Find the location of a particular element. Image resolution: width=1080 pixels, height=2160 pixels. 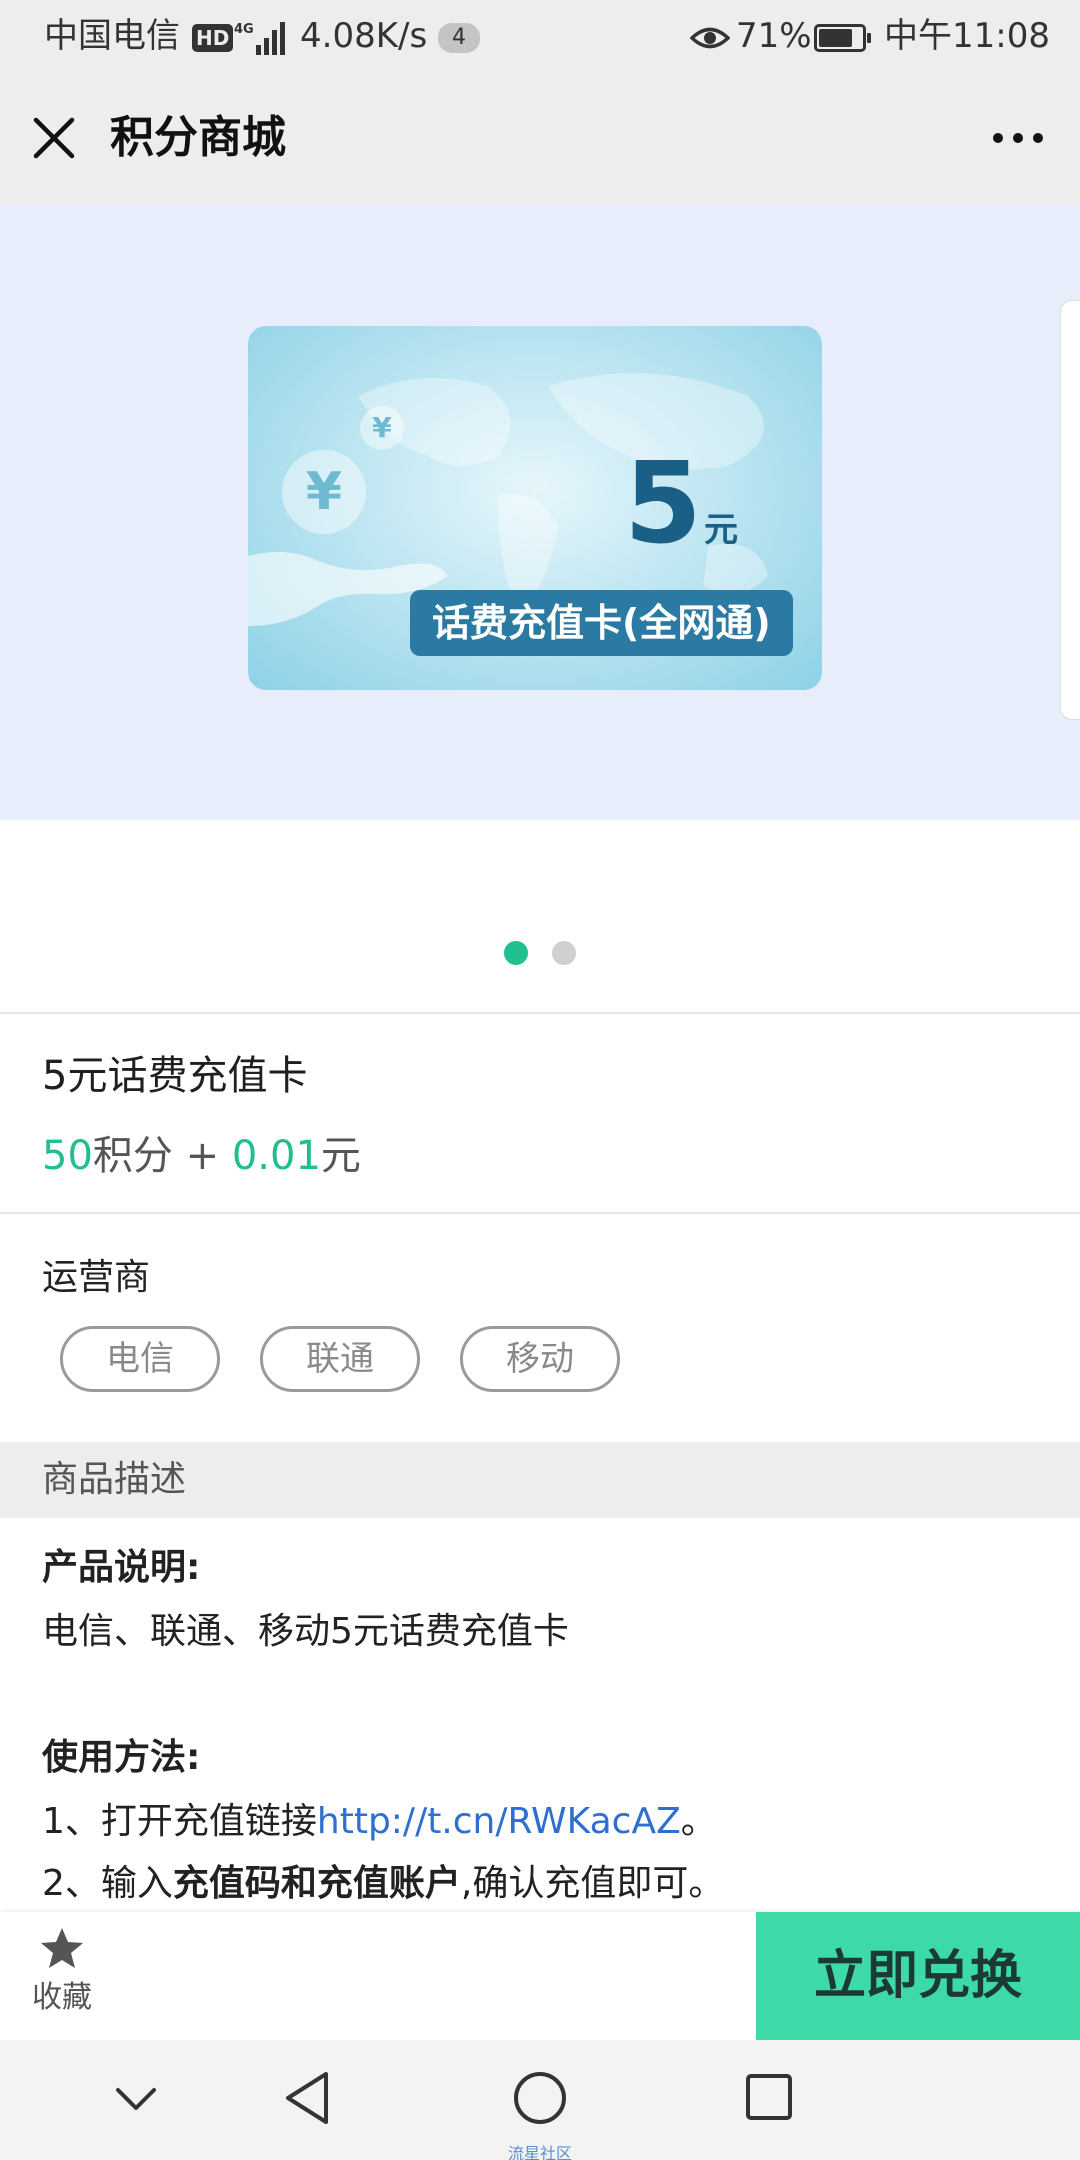

chevron-down-icon is located at coordinates (136, 2099).